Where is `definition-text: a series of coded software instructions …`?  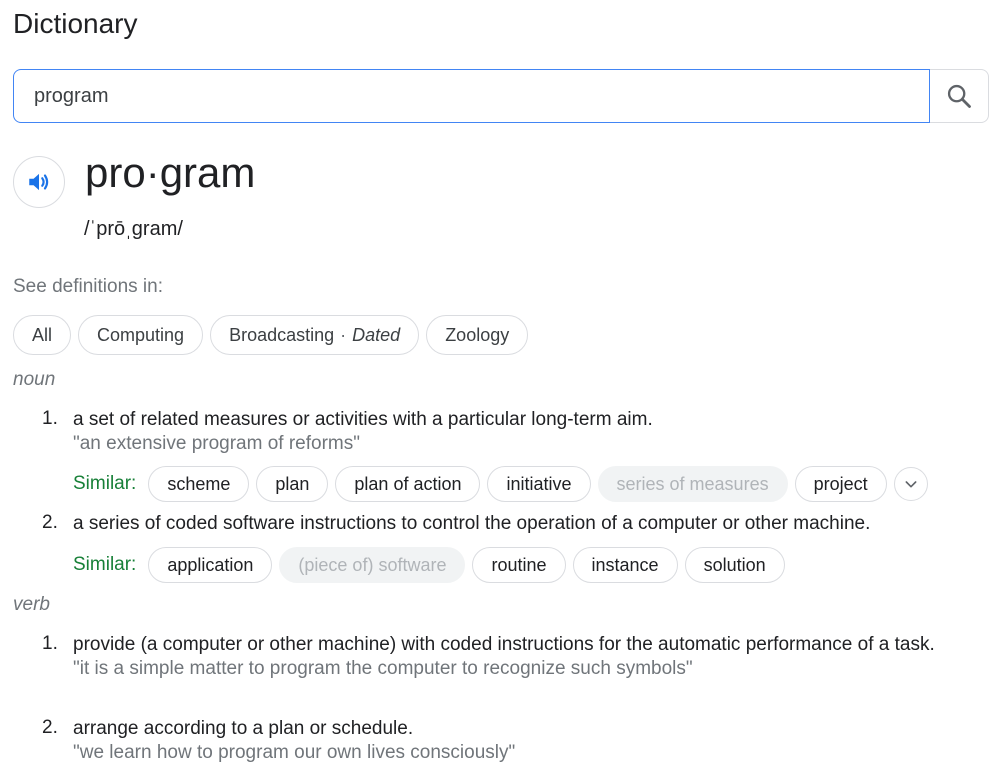 definition-text: a series of coded software instructions … is located at coordinates (472, 523).